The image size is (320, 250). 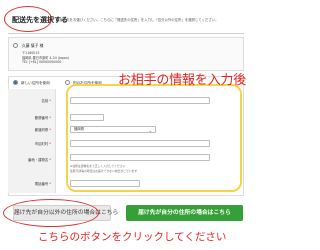 I want to click on saved-address-radio, so click(x=15, y=45).